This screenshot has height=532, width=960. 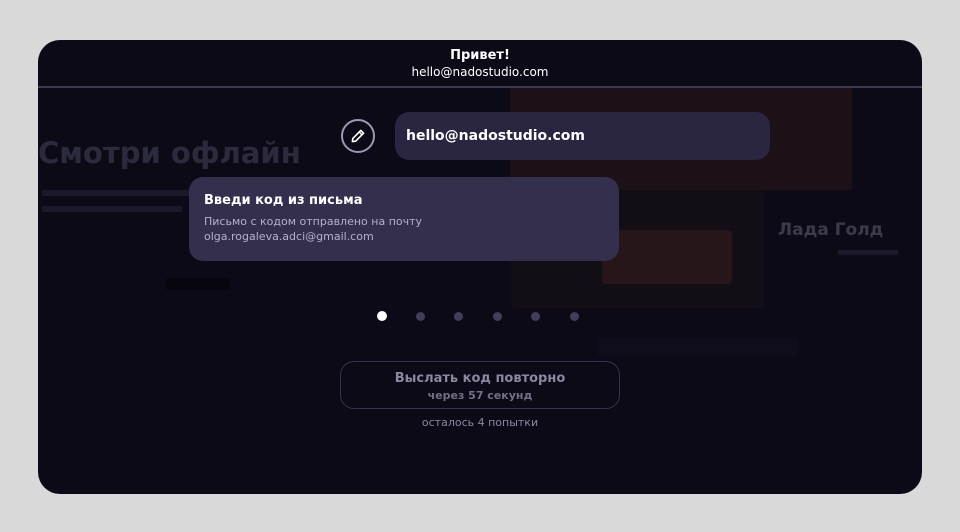 I want to click on code-card-note-line1: Письмо с кодом отправлено на почту, so click(x=313, y=221).